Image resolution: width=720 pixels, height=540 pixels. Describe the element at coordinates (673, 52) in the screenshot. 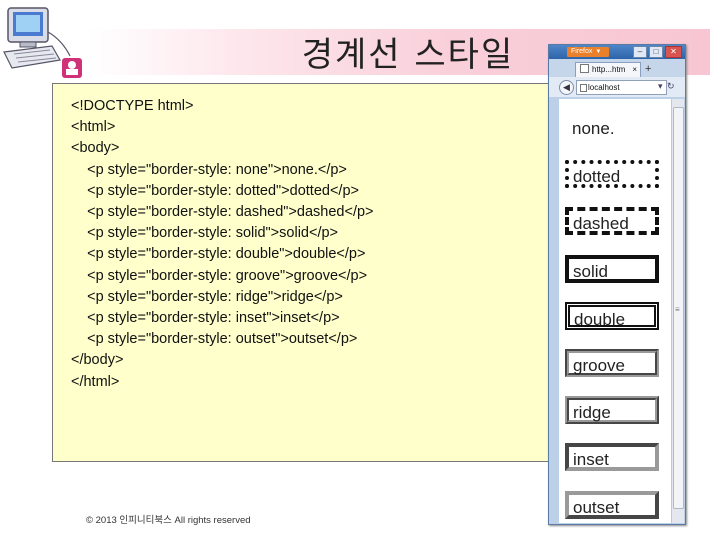

I see `close-icon: ✕` at that location.